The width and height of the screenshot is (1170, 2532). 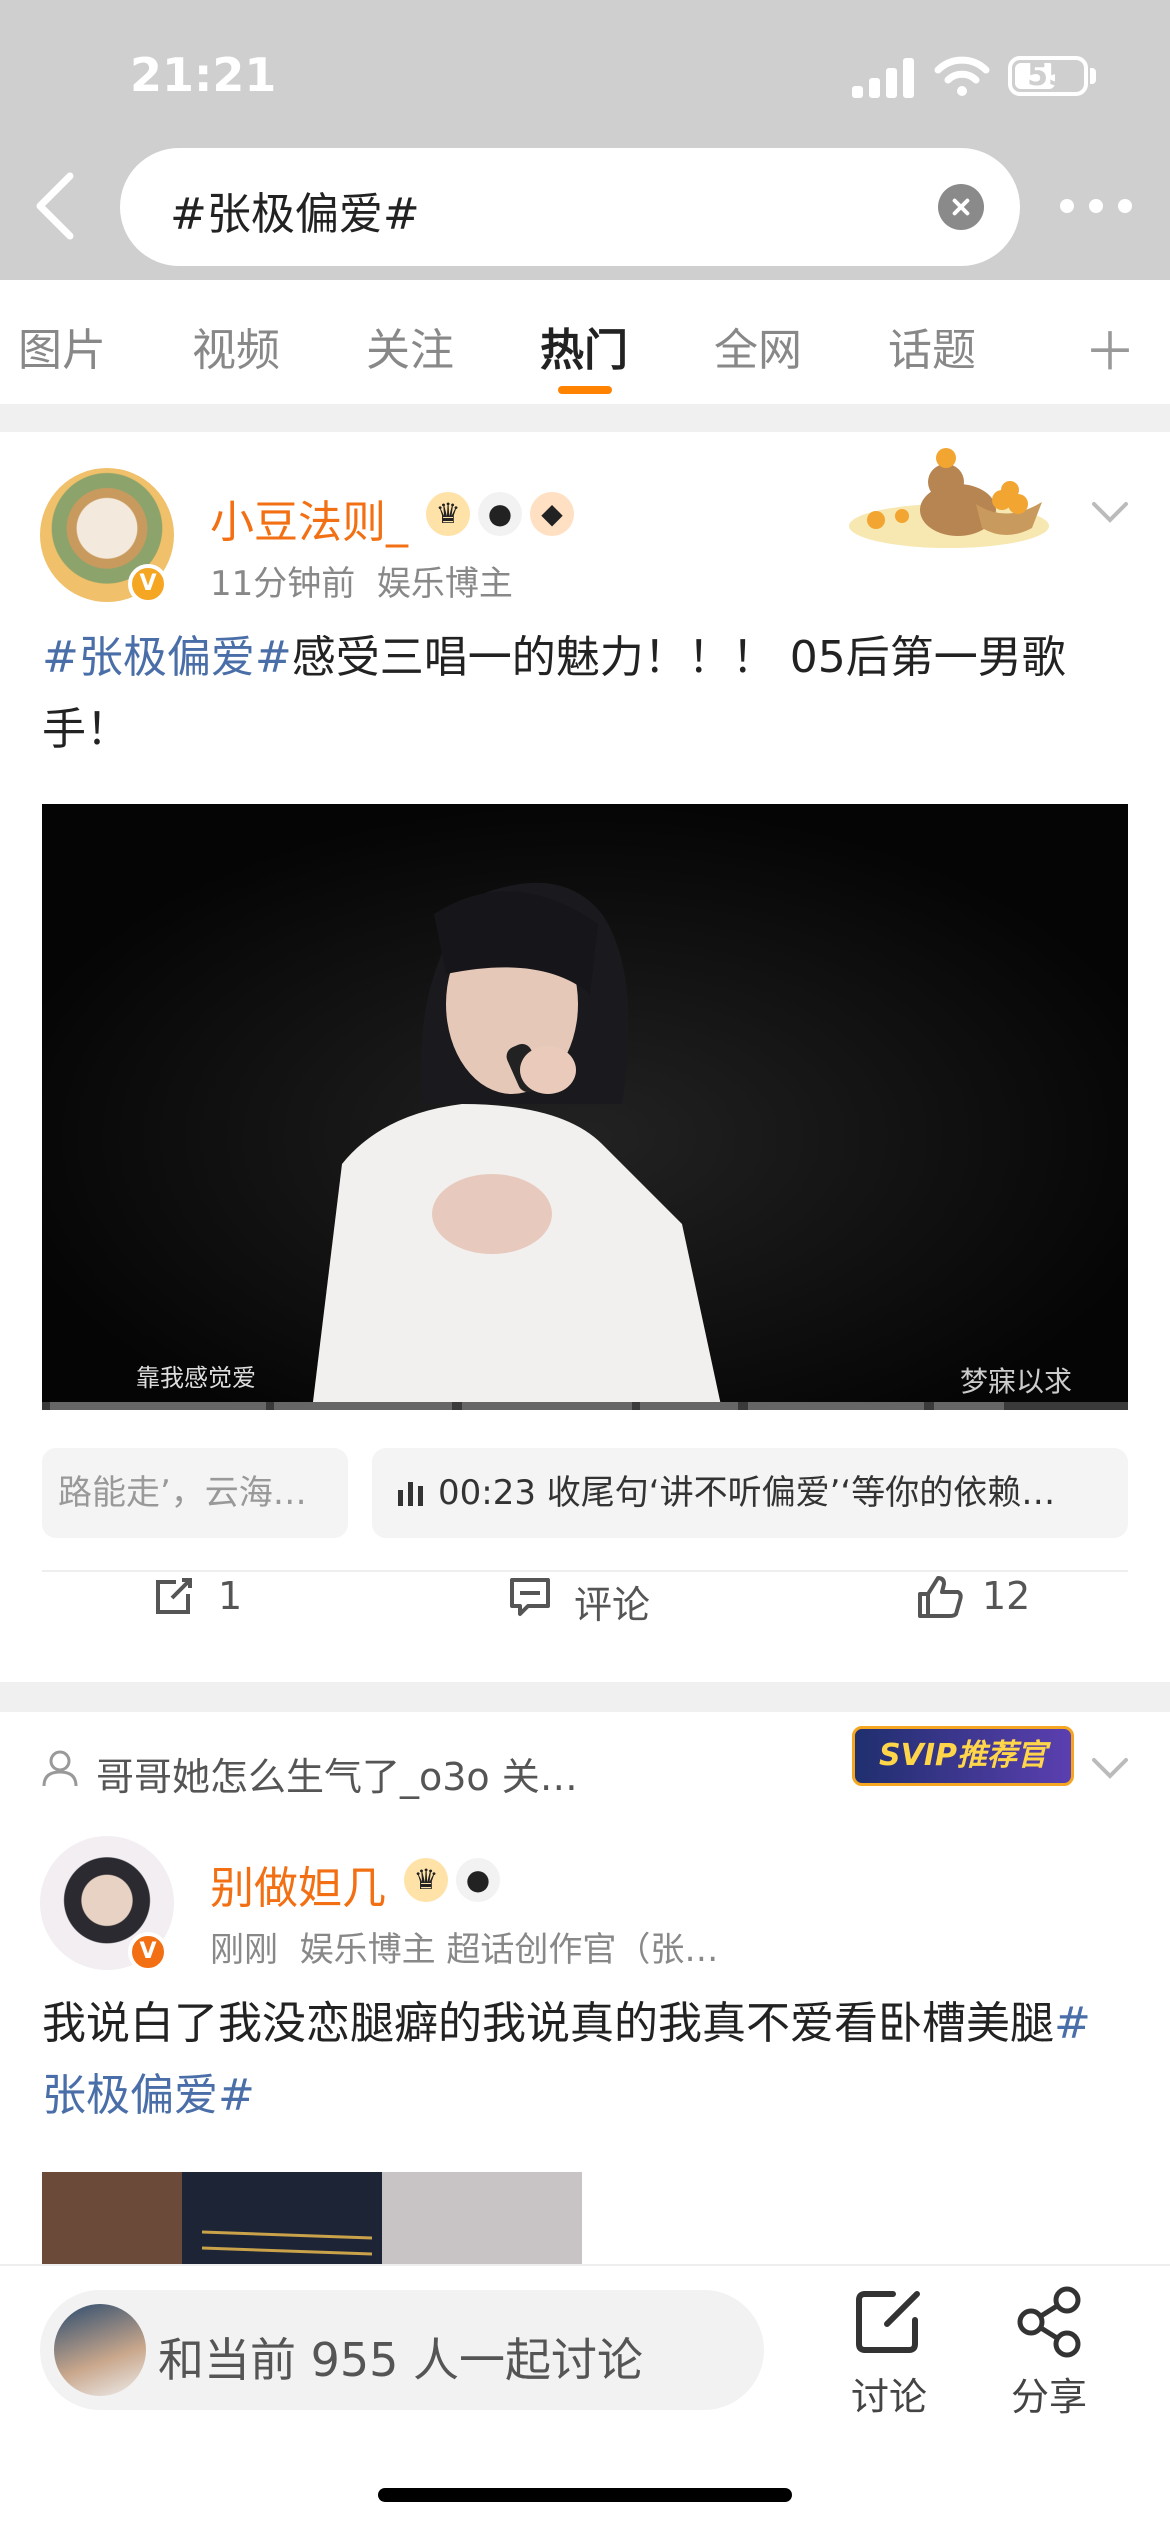 I want to click on video-progress-bar, so click(x=585, y=1406).